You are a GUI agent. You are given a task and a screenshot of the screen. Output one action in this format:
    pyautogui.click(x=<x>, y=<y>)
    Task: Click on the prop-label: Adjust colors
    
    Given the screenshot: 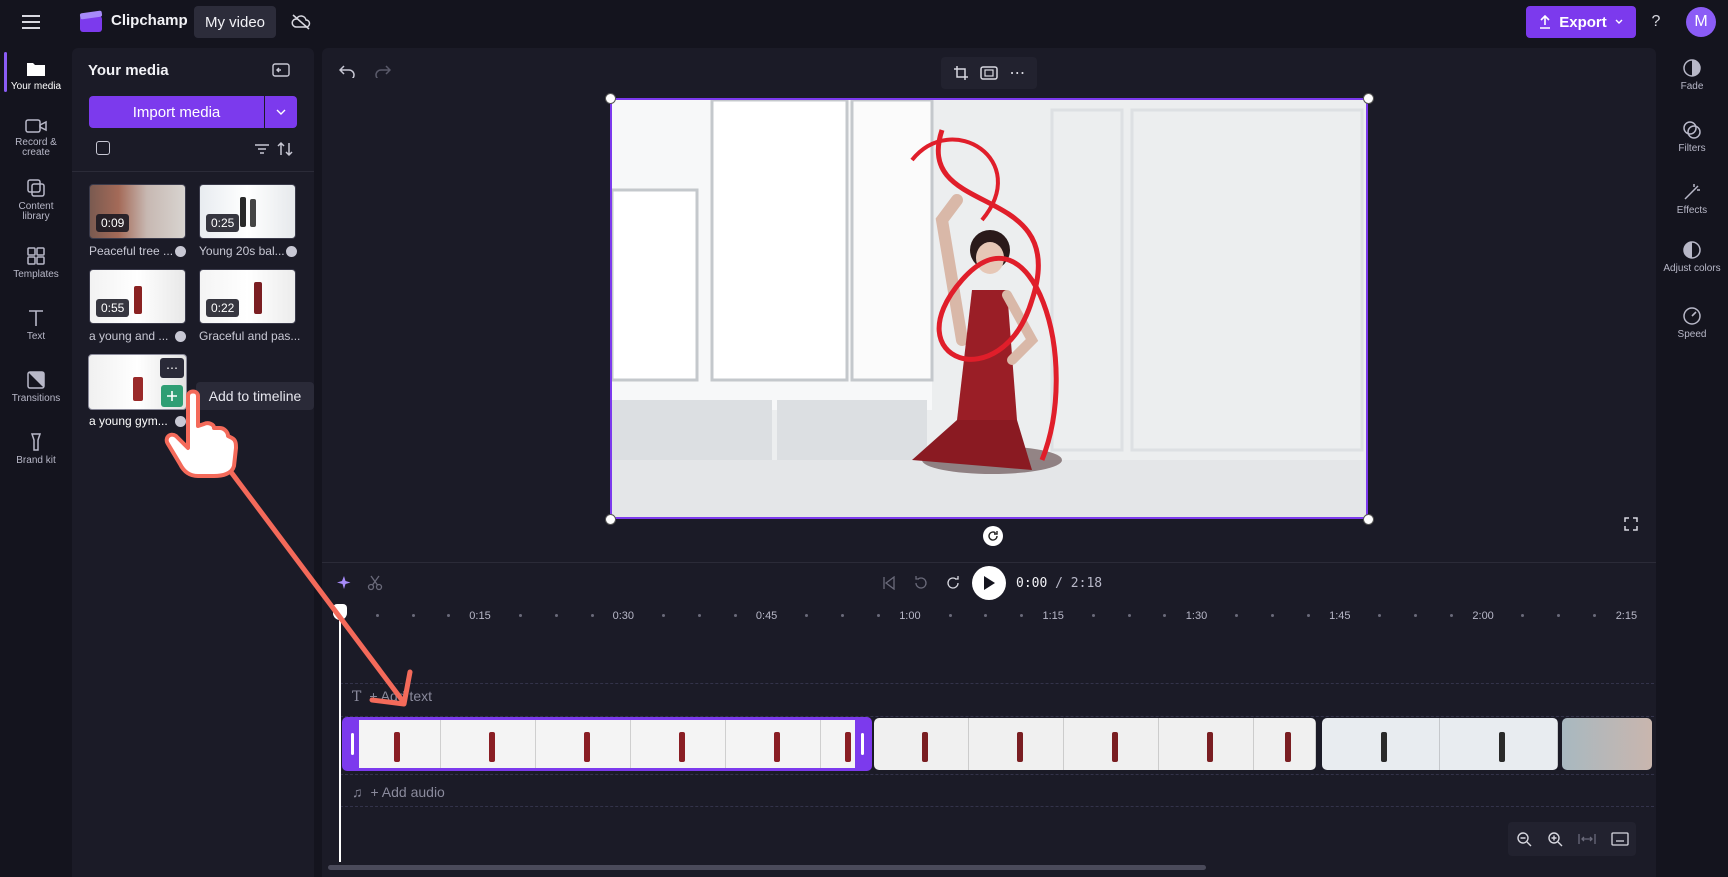 What is the action you would take?
    pyautogui.click(x=1692, y=268)
    